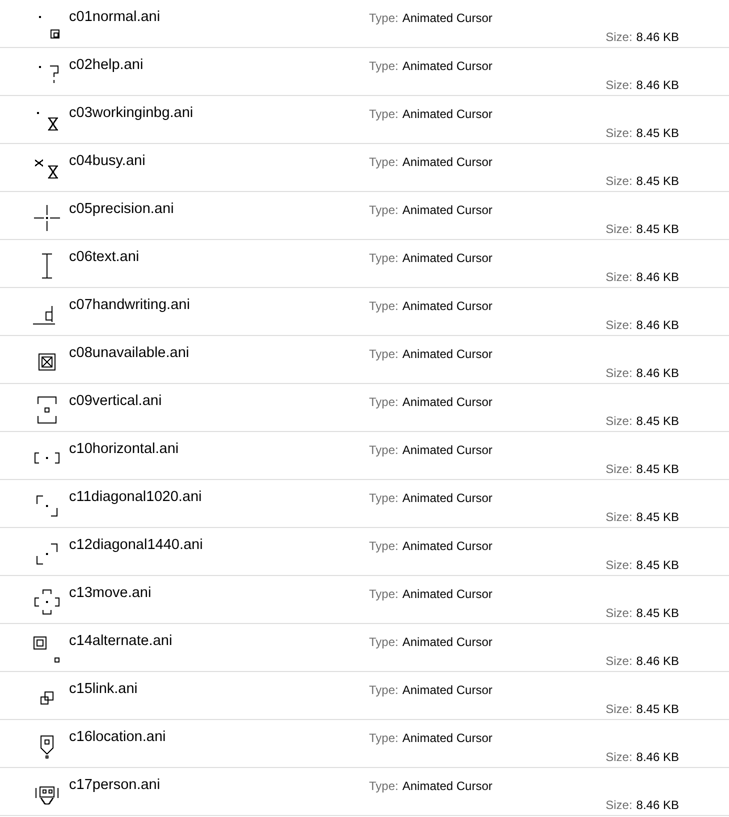  I want to click on file-name: c16location.ani, so click(219, 732).